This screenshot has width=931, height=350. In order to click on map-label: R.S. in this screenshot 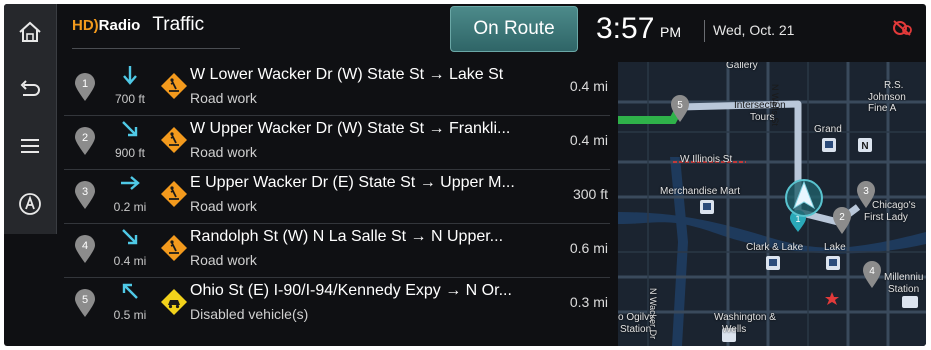, I will do `click(894, 85)`.